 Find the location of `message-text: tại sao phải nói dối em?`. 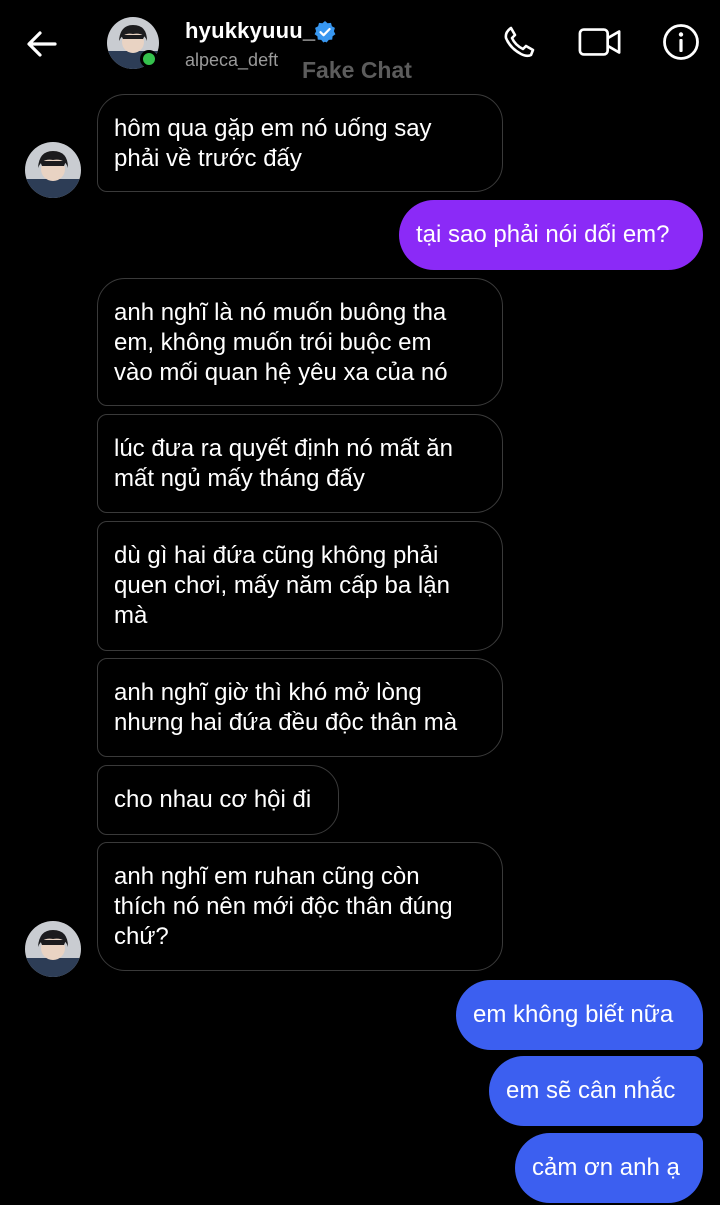

message-text: tại sao phải nói dối em? is located at coordinates (543, 234).